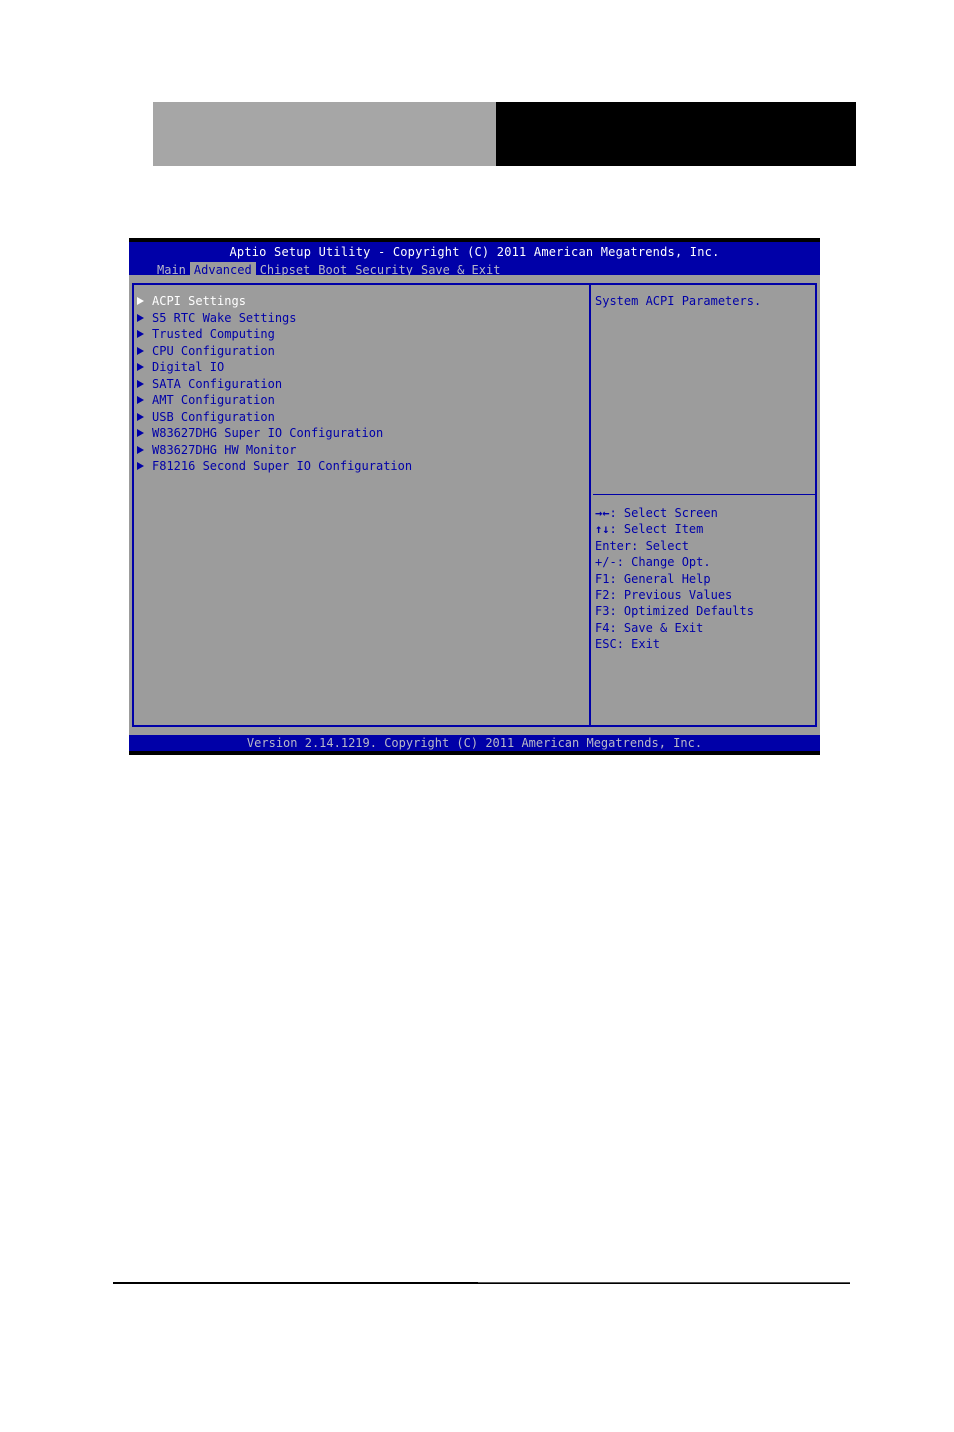 The height and width of the screenshot is (1432, 954). I want to click on item-help-text: System ACPI Parameters., so click(678, 301).